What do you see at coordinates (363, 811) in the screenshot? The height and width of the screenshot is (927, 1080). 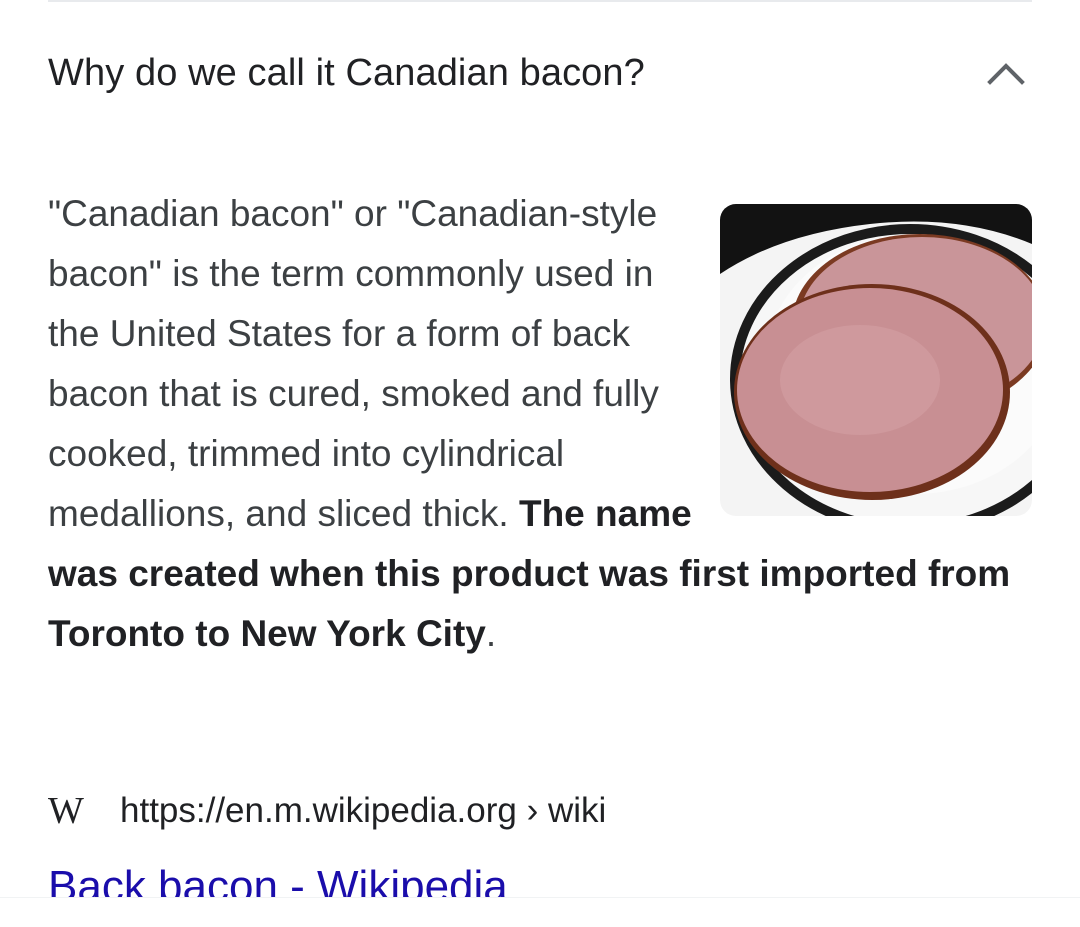 I see `source-url: https://en.m.wikipedia.org › wiki` at bounding box center [363, 811].